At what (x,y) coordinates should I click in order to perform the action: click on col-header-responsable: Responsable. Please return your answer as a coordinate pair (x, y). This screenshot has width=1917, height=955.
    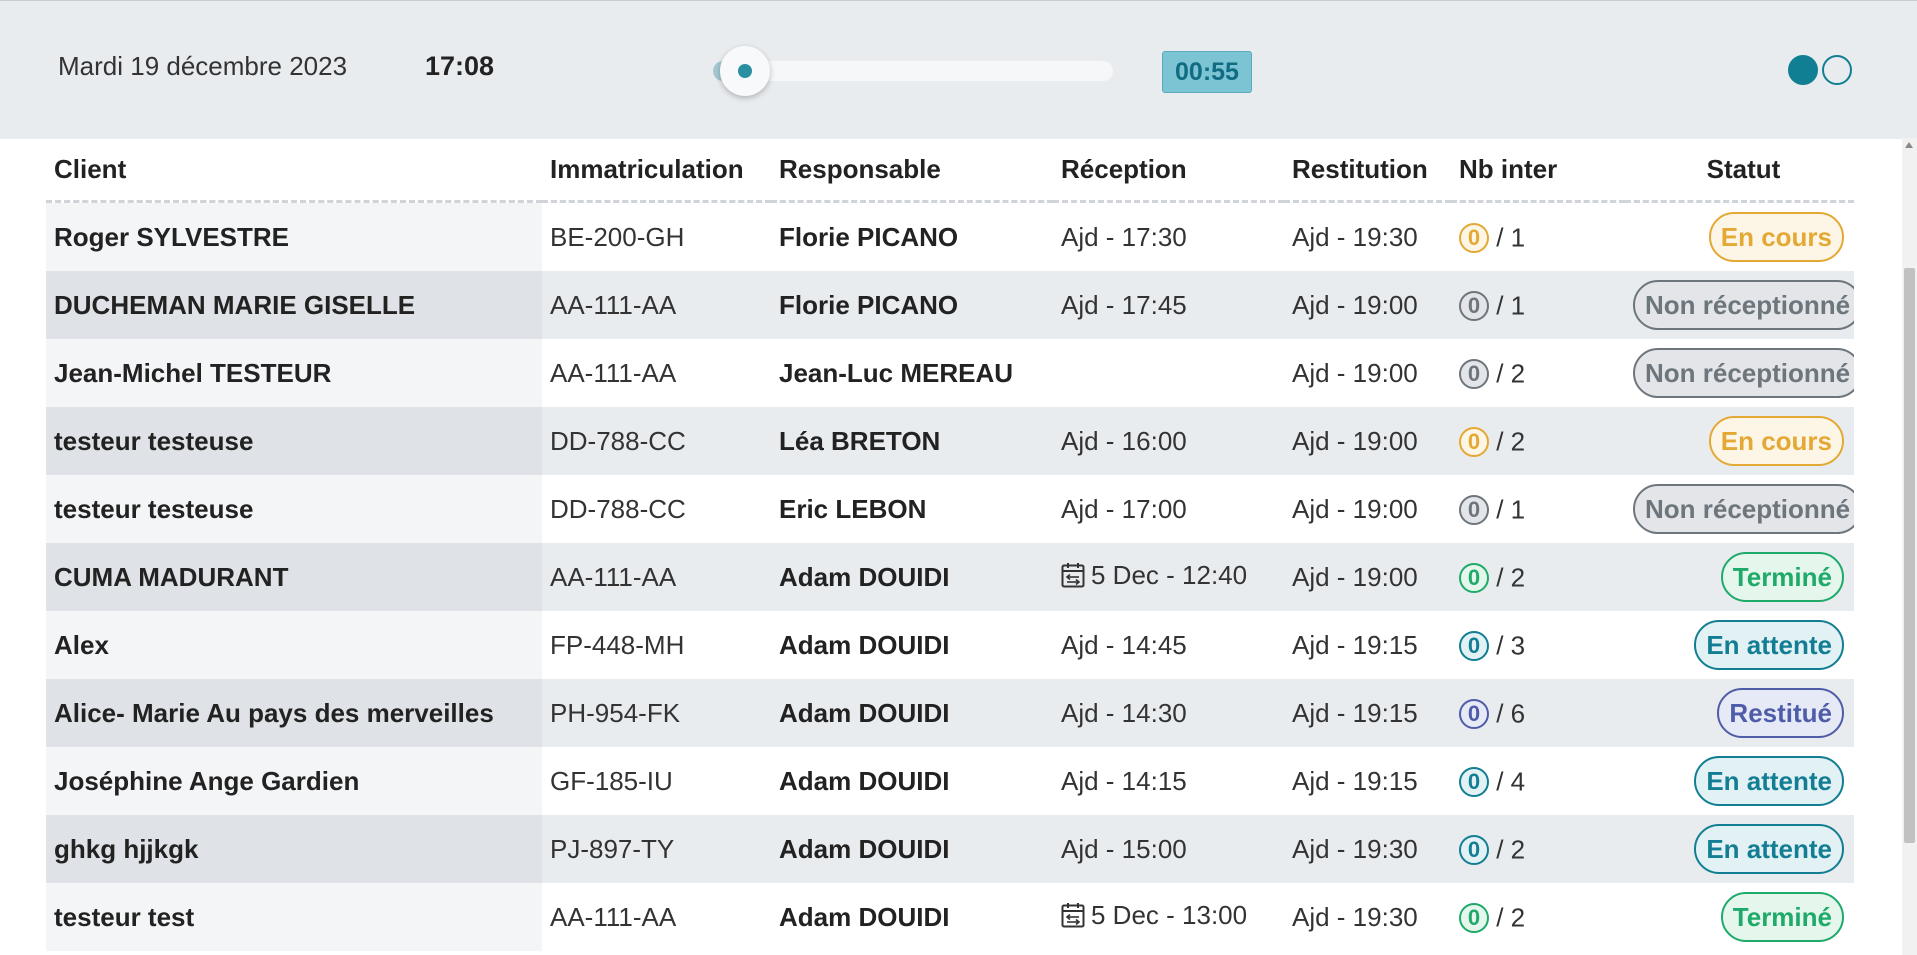
    Looking at the image, I should click on (912, 170).